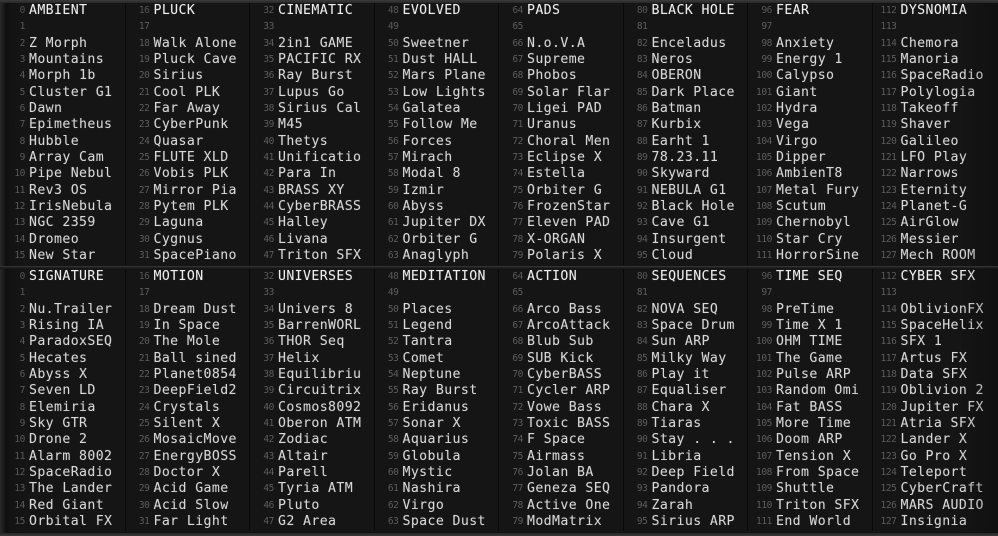  What do you see at coordinates (436, 522) in the screenshot?
I see `preset-row: 63 Space Dust` at bounding box center [436, 522].